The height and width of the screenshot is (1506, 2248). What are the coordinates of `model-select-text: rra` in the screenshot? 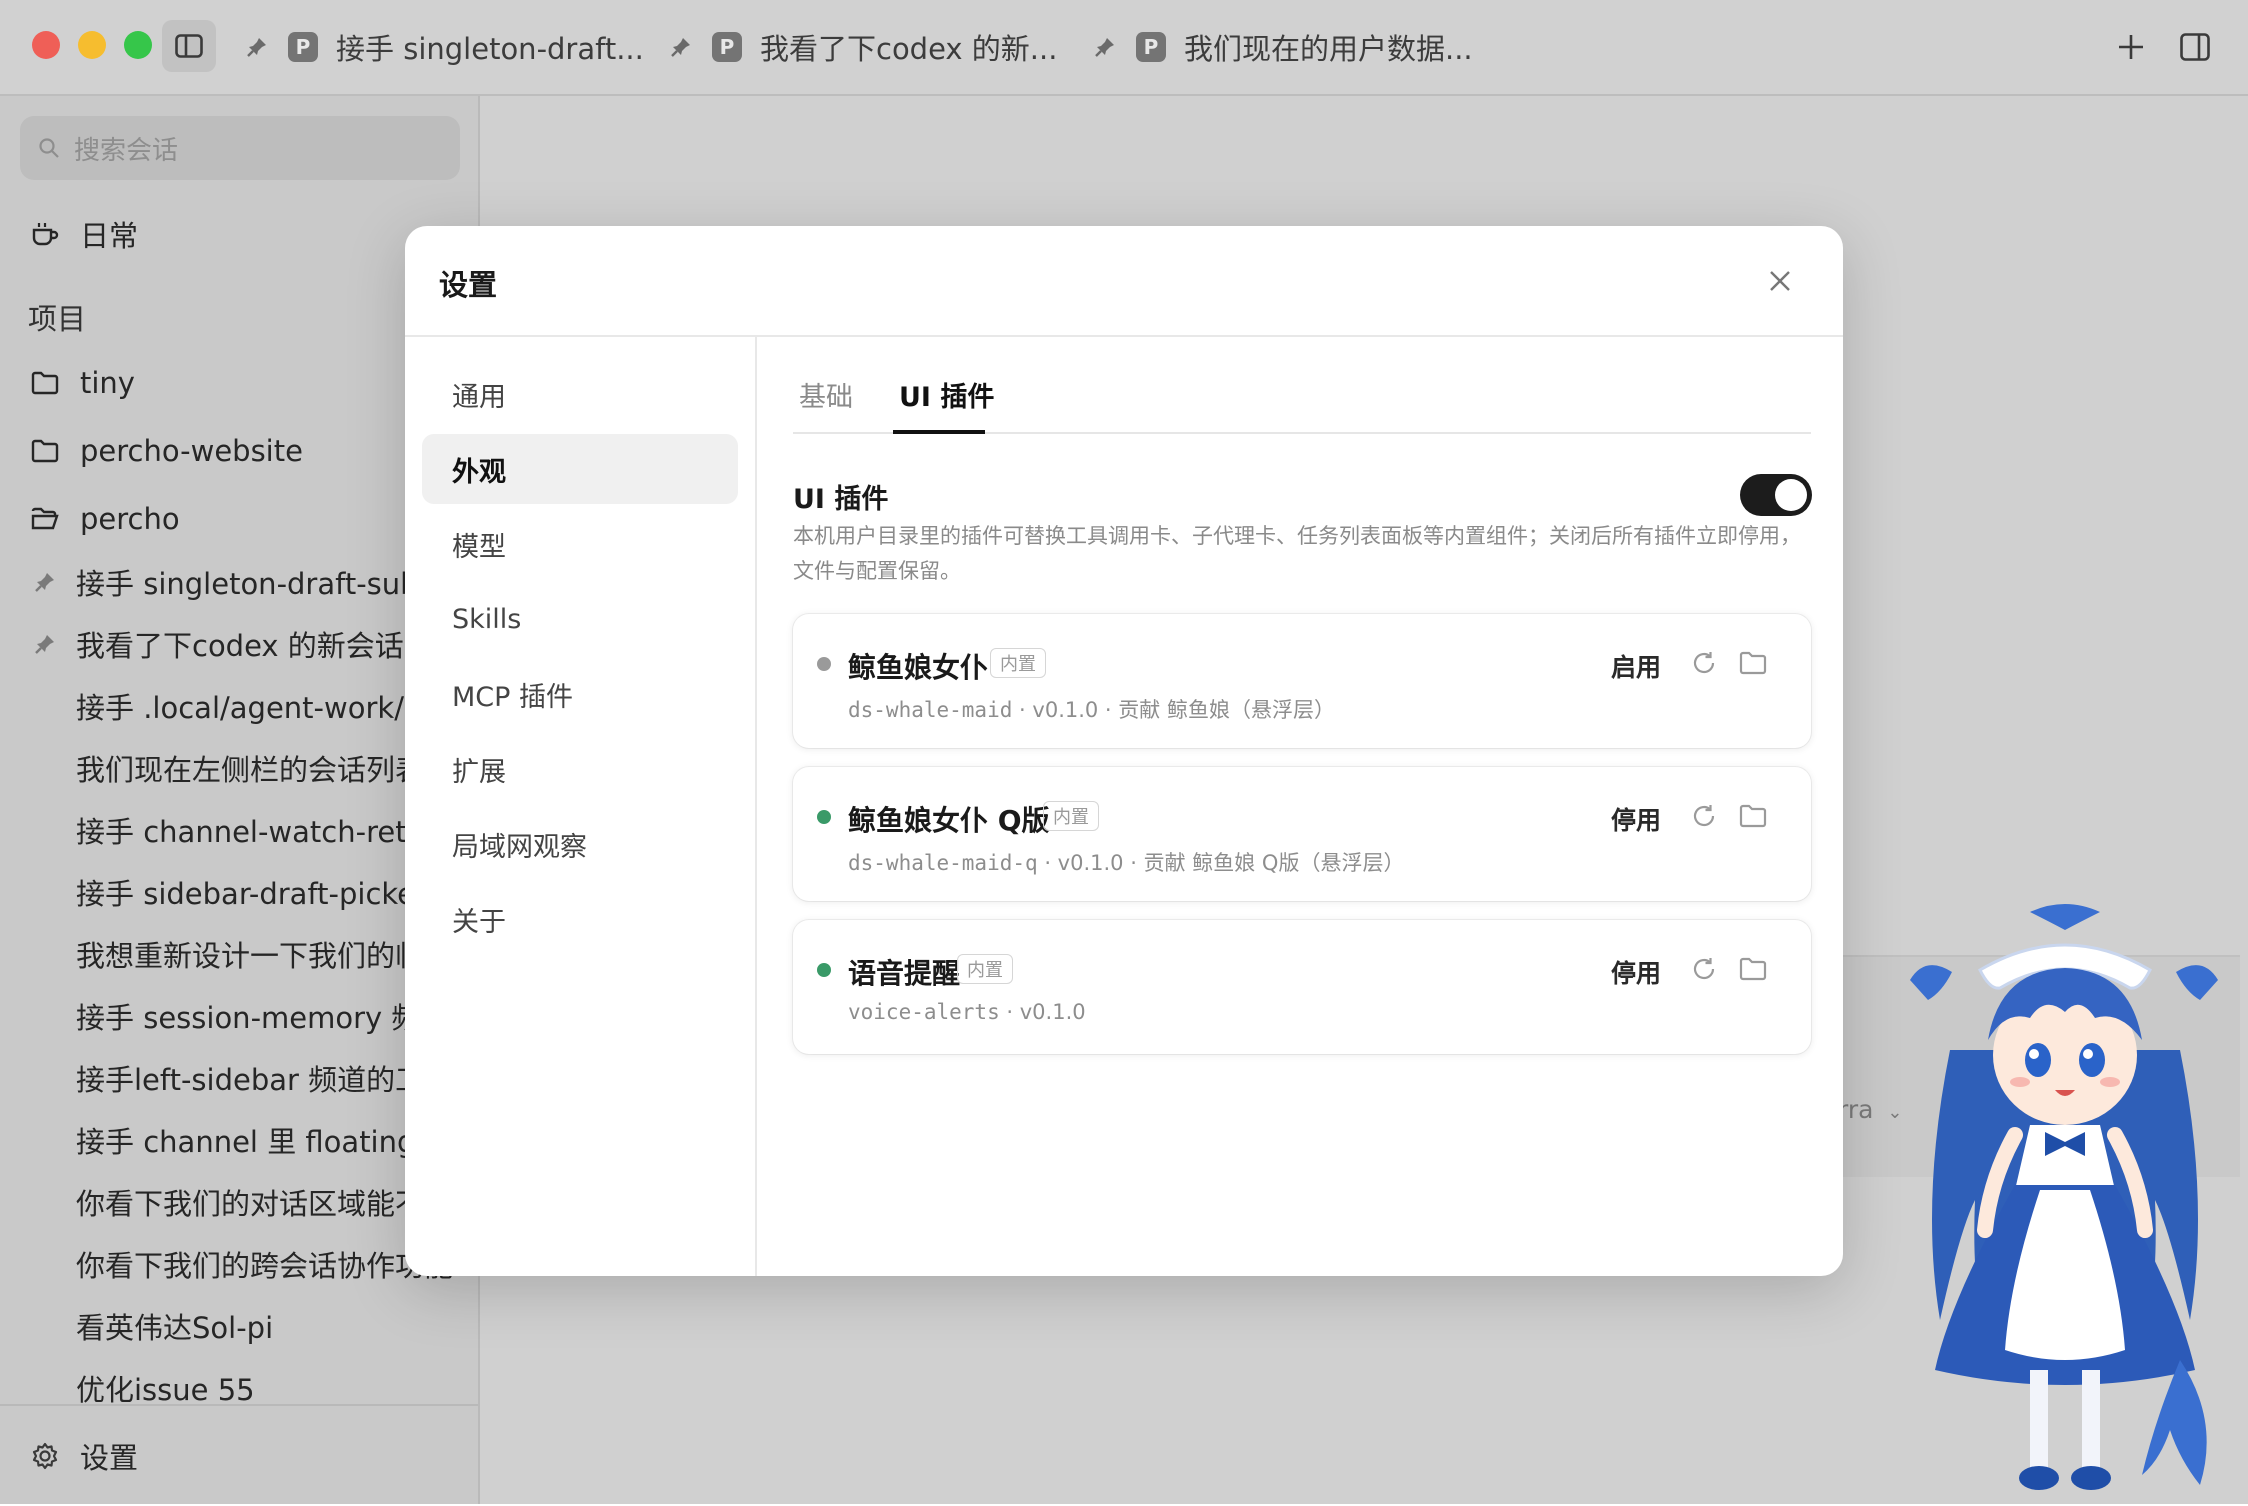 It's located at (1856, 1109).